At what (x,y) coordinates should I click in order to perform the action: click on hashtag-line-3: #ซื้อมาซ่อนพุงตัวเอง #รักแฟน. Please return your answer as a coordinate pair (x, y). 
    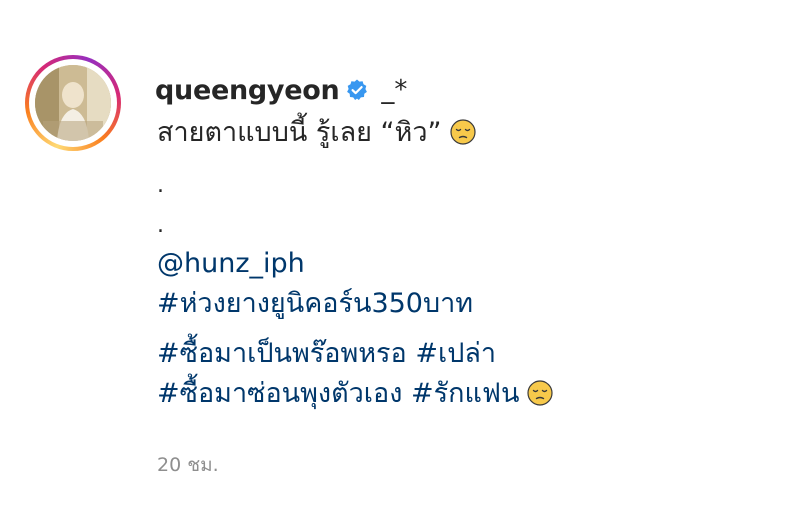
    Looking at the image, I should click on (355, 394).